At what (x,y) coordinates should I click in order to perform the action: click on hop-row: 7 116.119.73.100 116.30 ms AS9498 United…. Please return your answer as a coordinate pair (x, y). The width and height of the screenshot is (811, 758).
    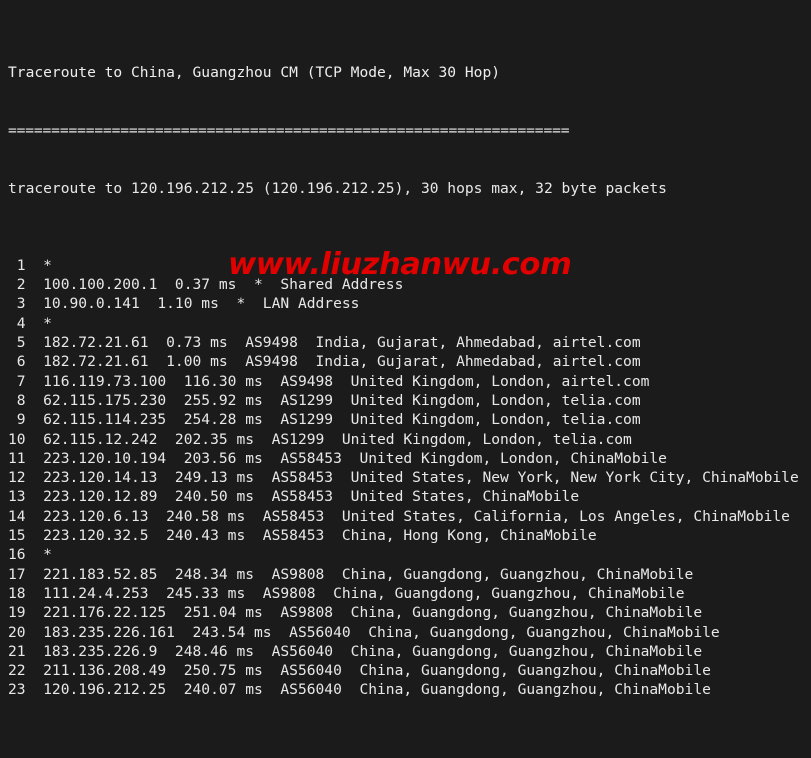
    Looking at the image, I should click on (329, 381).